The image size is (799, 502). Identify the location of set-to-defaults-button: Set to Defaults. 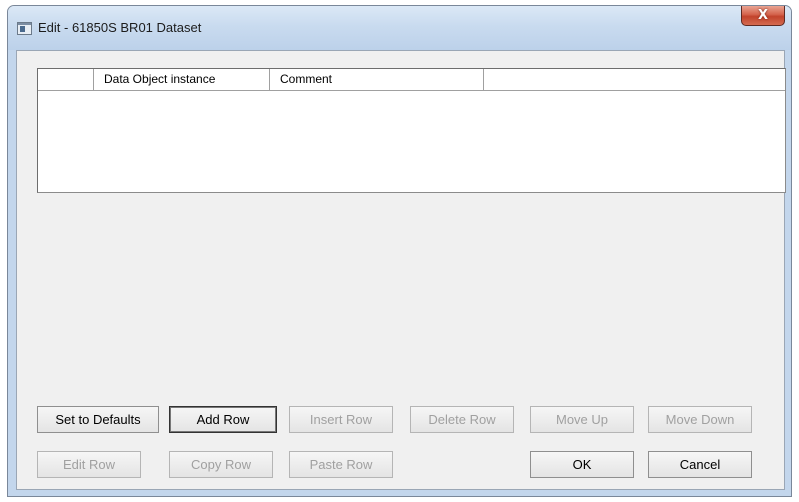
(98, 419).